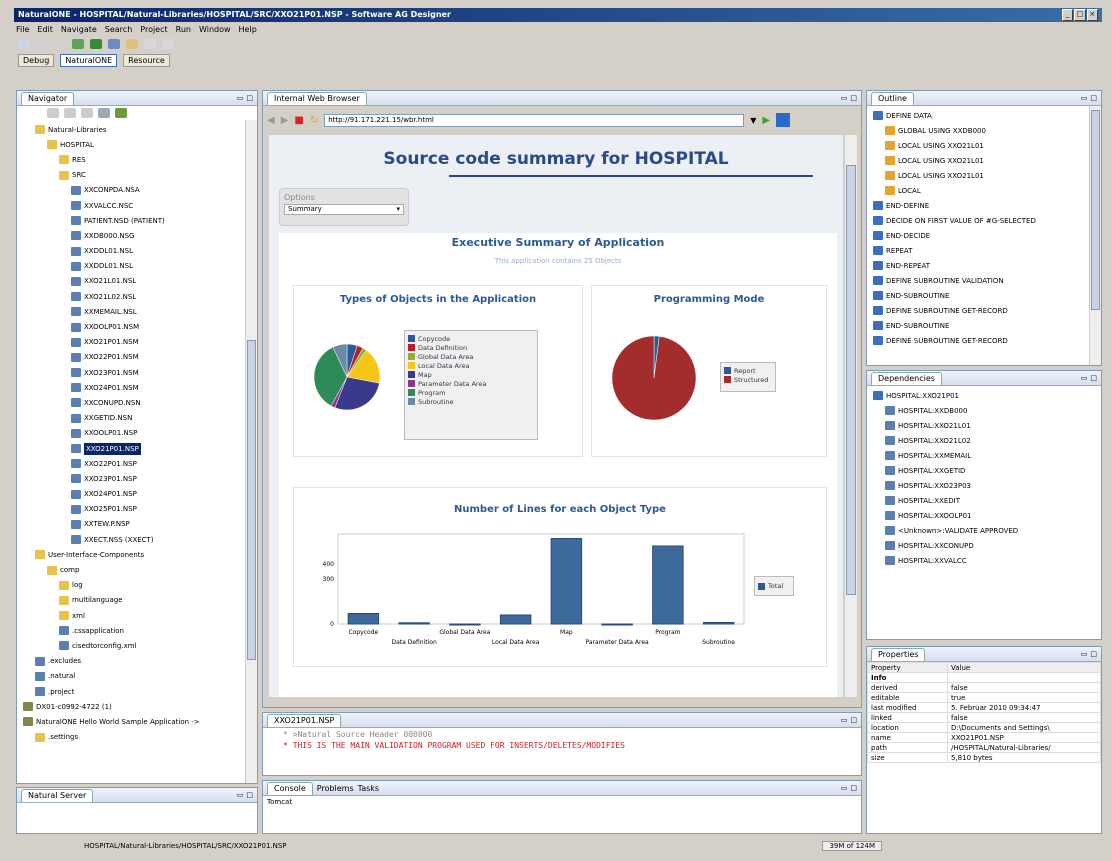  Describe the element at coordinates (984, 410) in the screenshot. I see `tree-item: HOSPITAL:XXDB000` at that location.